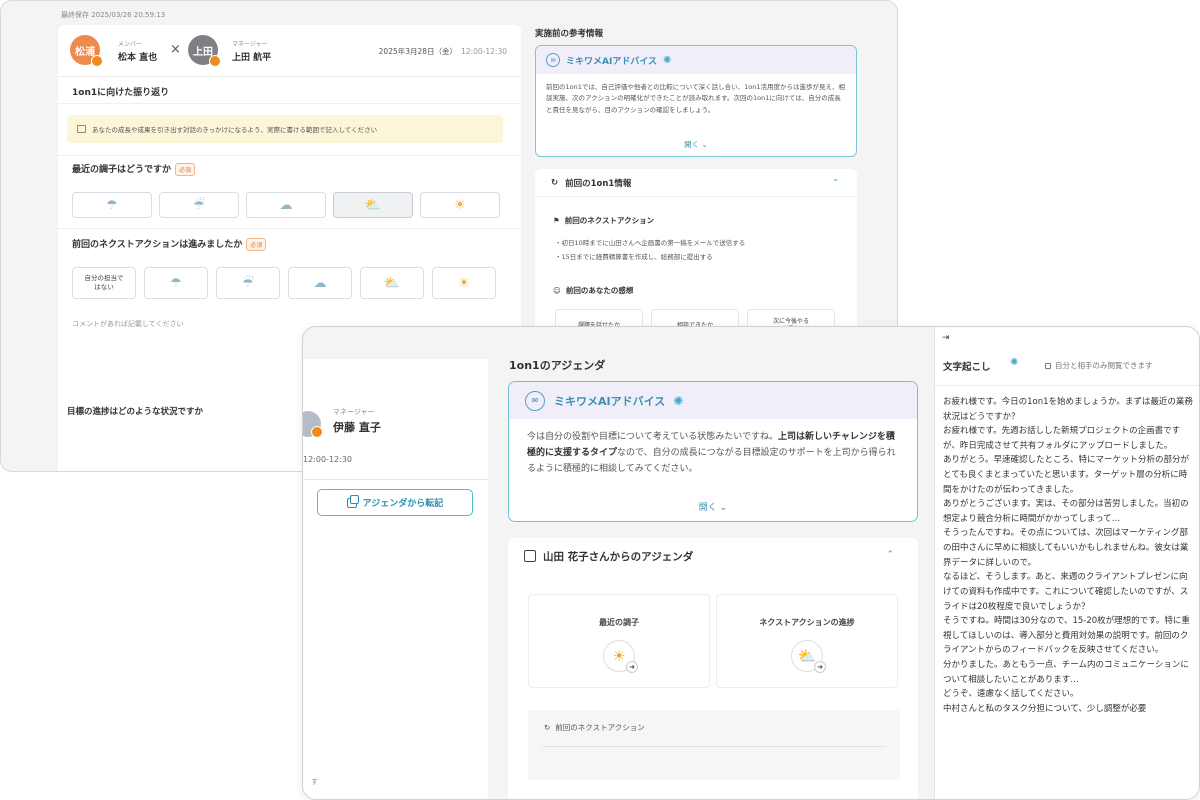 This screenshot has height=800, width=1200. What do you see at coordinates (314, 782) in the screenshot?
I see `truncated-text: す` at bounding box center [314, 782].